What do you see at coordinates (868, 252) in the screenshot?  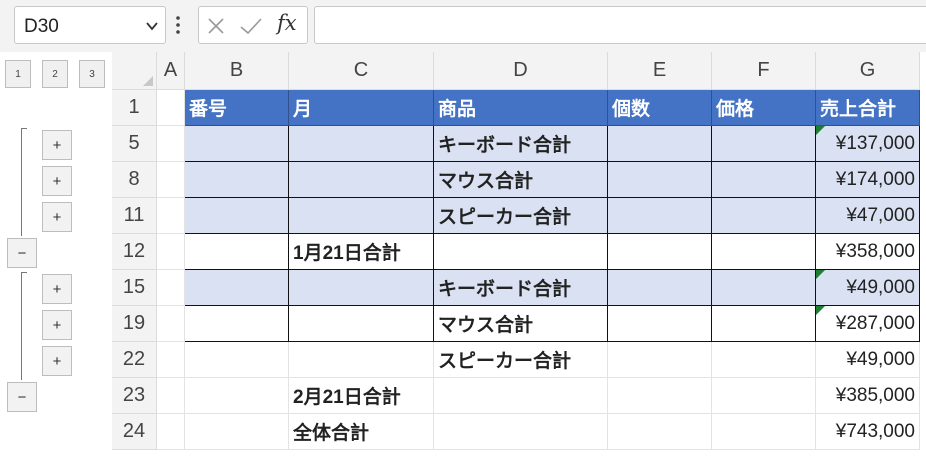 I see `cell-g12: ¥358,000` at bounding box center [868, 252].